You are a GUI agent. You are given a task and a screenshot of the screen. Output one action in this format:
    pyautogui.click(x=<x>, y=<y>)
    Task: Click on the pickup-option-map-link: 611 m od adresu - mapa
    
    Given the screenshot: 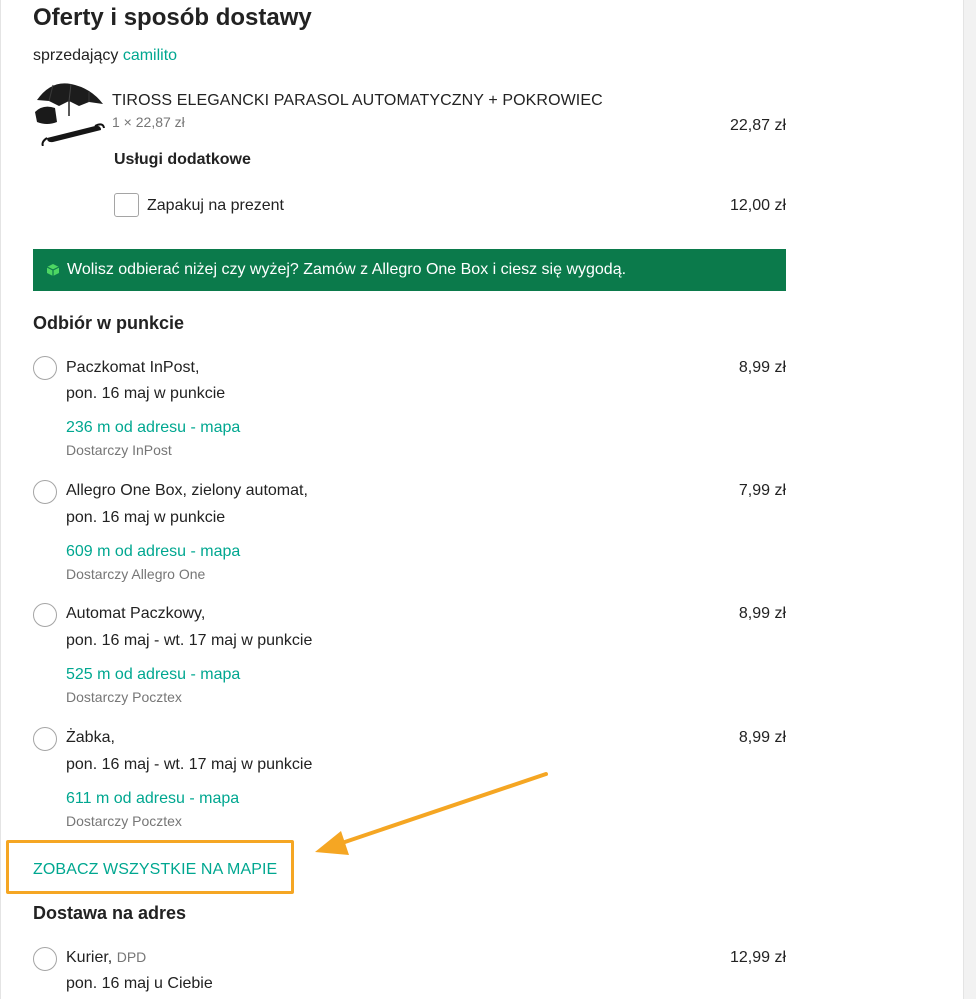 What is the action you would take?
    pyautogui.click(x=152, y=799)
    